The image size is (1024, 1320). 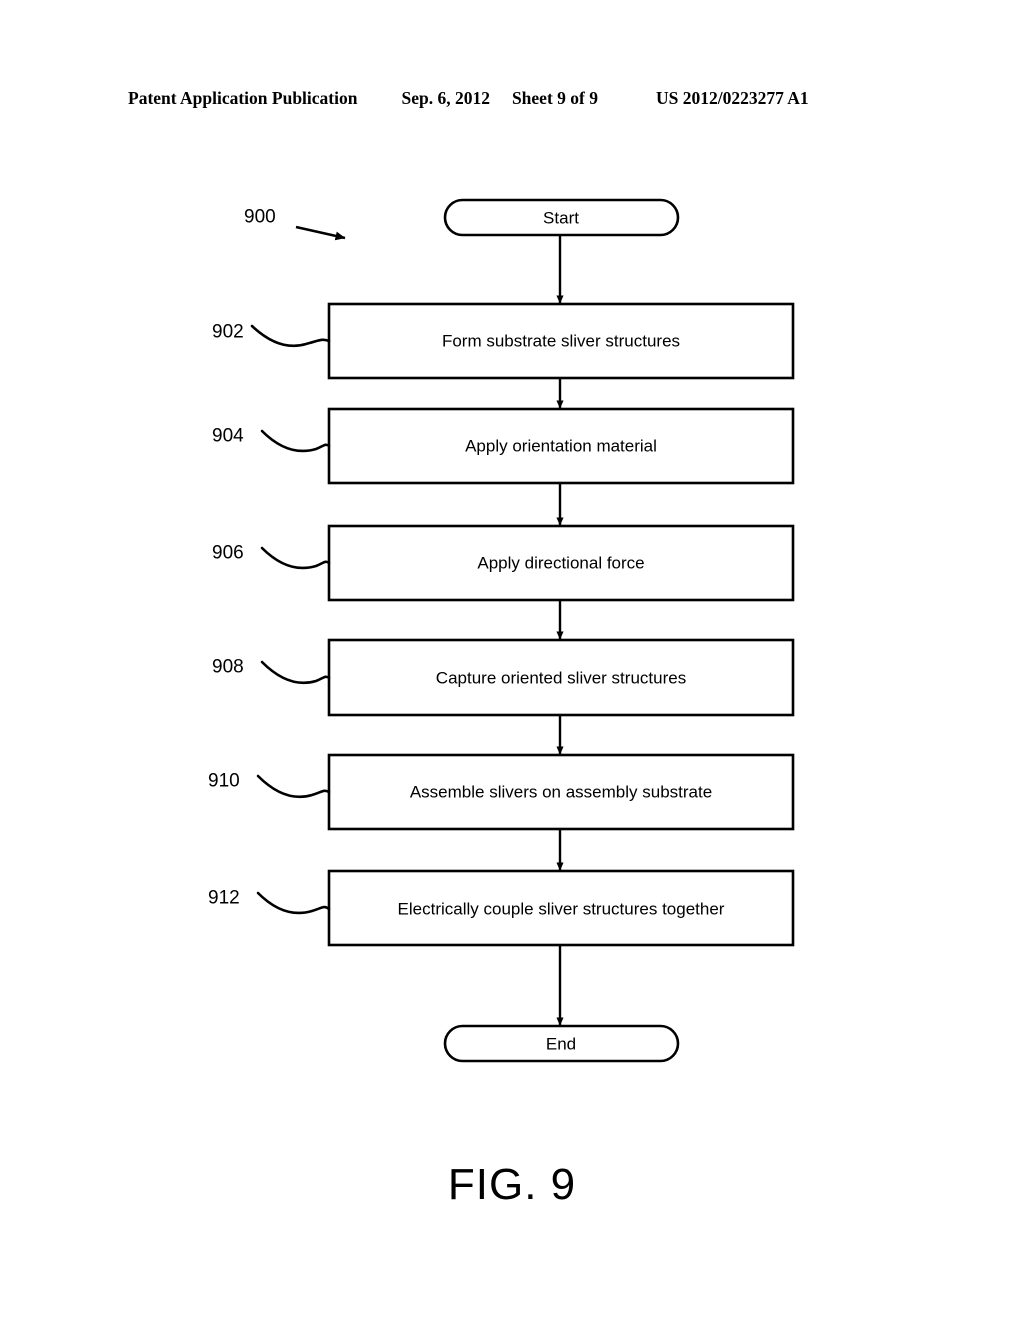 What do you see at coordinates (320, 233) in the screenshot?
I see `figure-reference-arrow` at bounding box center [320, 233].